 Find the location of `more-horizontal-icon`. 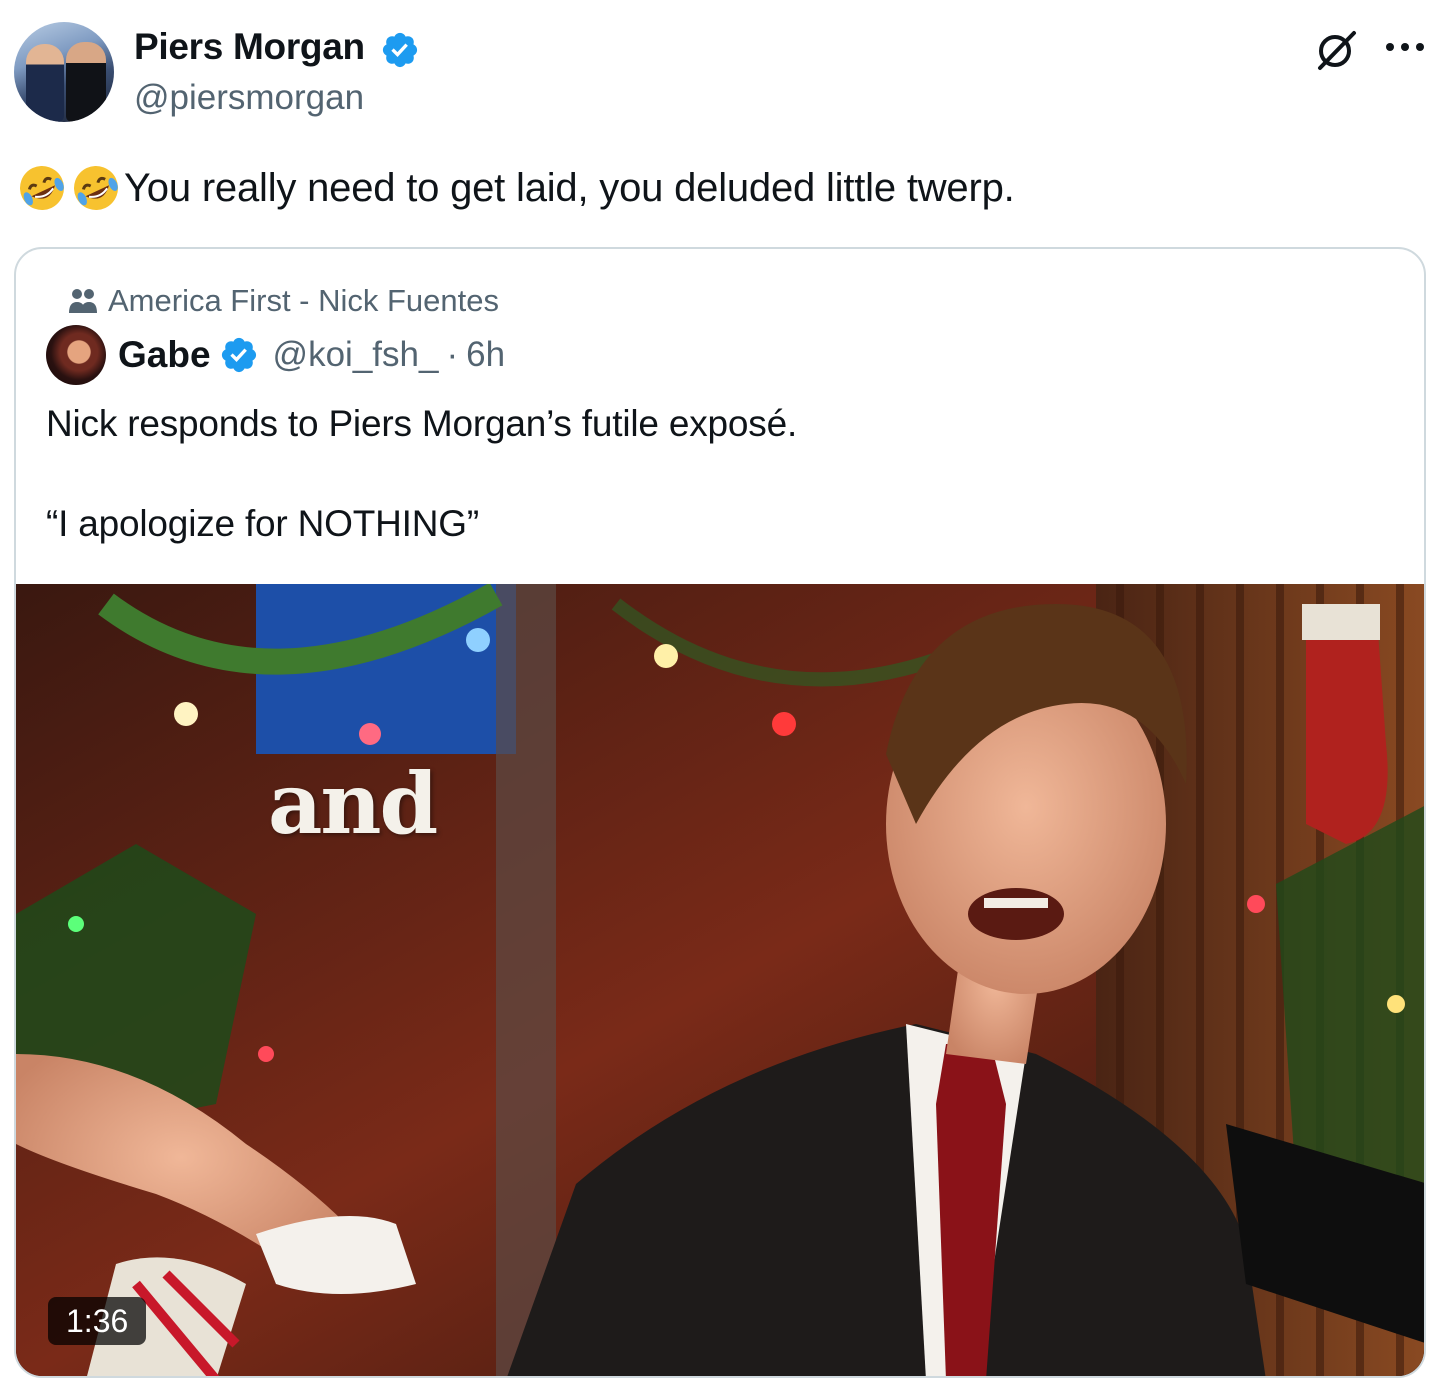

more-horizontal-icon is located at coordinates (1405, 47).